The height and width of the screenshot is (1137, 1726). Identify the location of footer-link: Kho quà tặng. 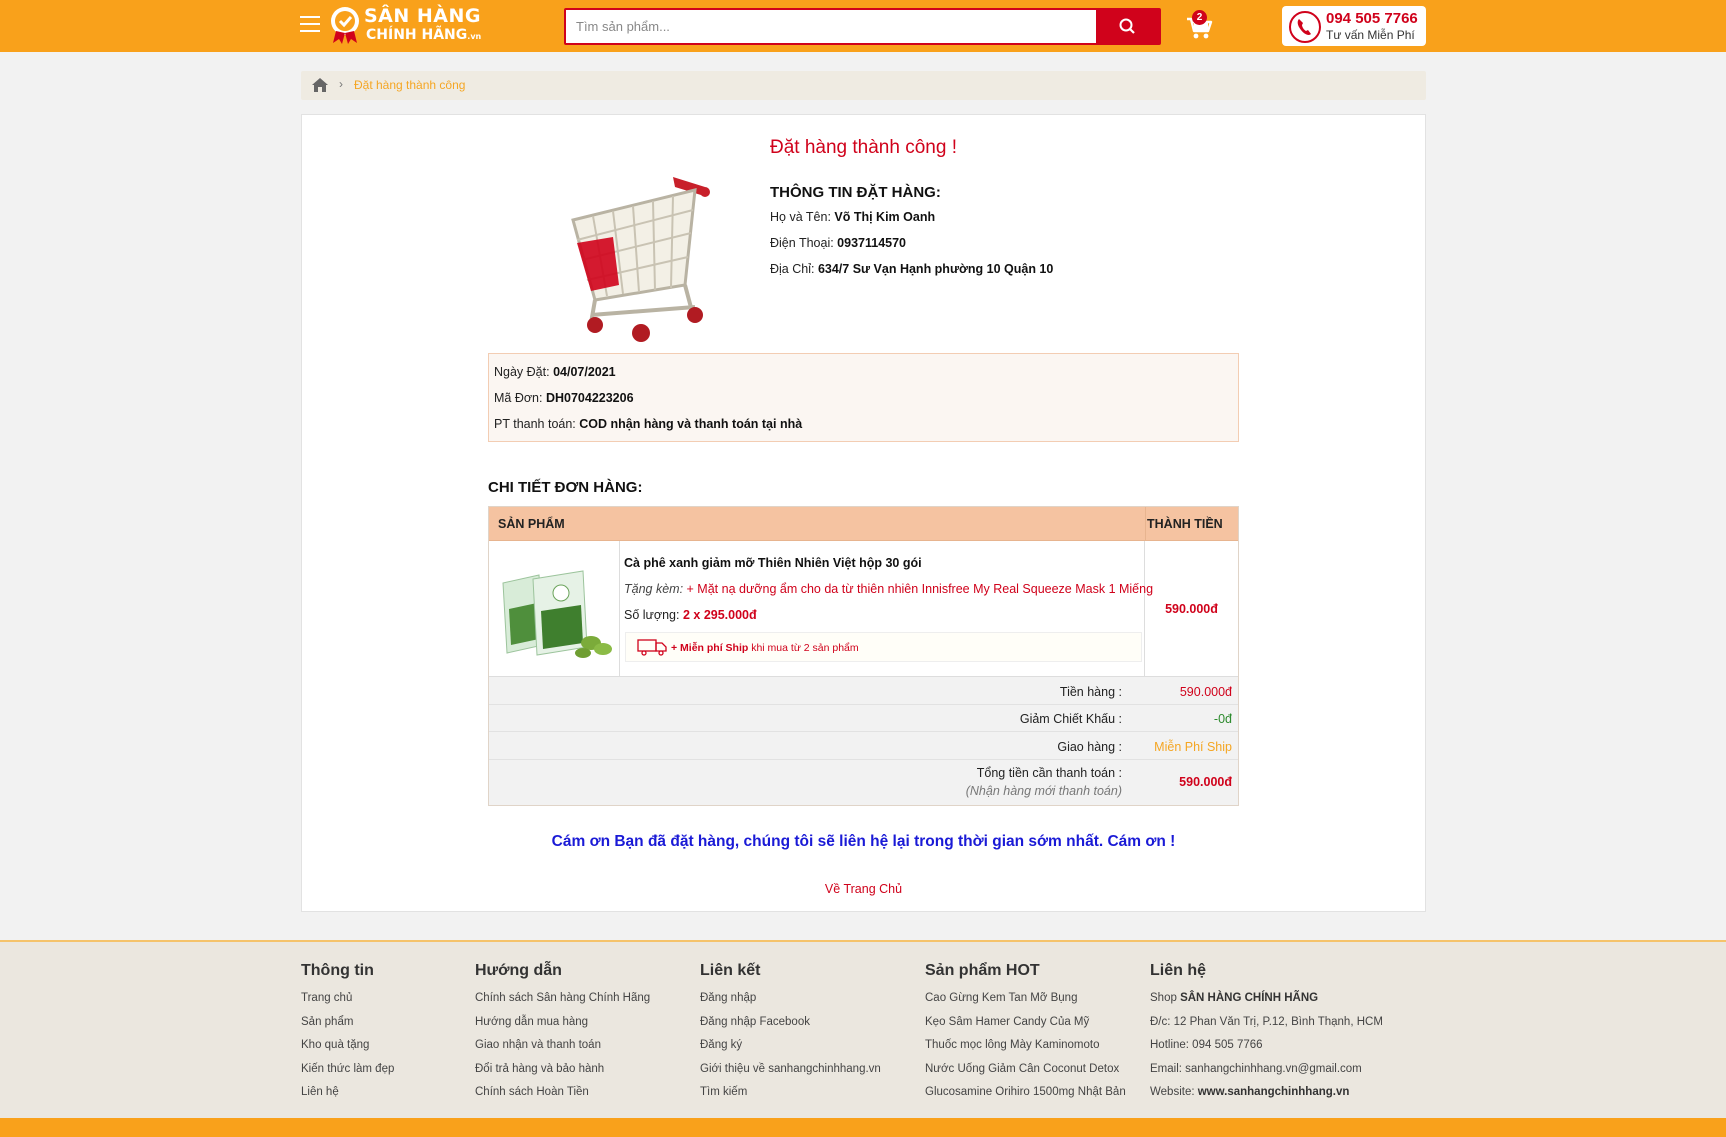
(347, 1051).